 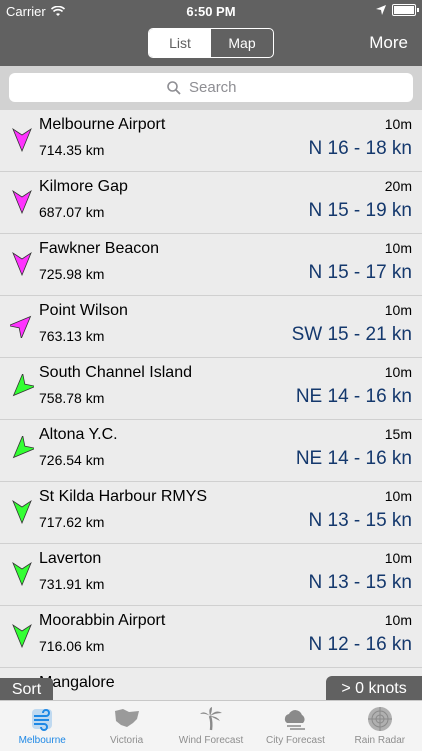 What do you see at coordinates (72, 212) in the screenshot?
I see `station-distance: 687.07 km` at bounding box center [72, 212].